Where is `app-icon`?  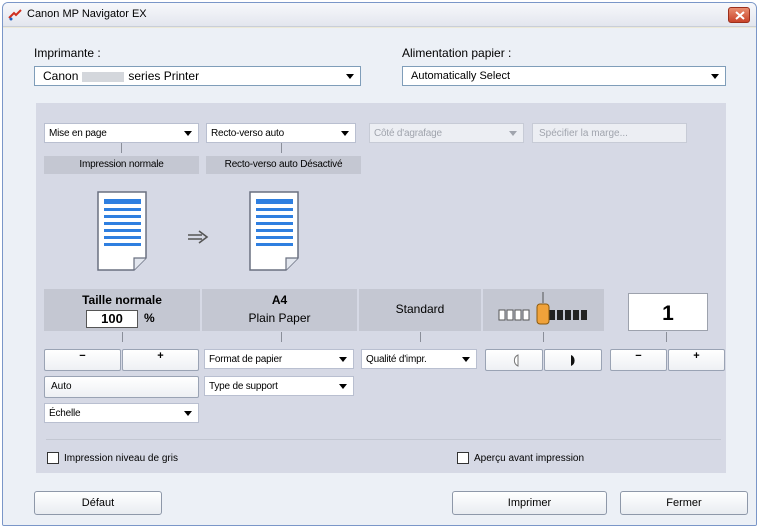
app-icon is located at coordinates (15, 15).